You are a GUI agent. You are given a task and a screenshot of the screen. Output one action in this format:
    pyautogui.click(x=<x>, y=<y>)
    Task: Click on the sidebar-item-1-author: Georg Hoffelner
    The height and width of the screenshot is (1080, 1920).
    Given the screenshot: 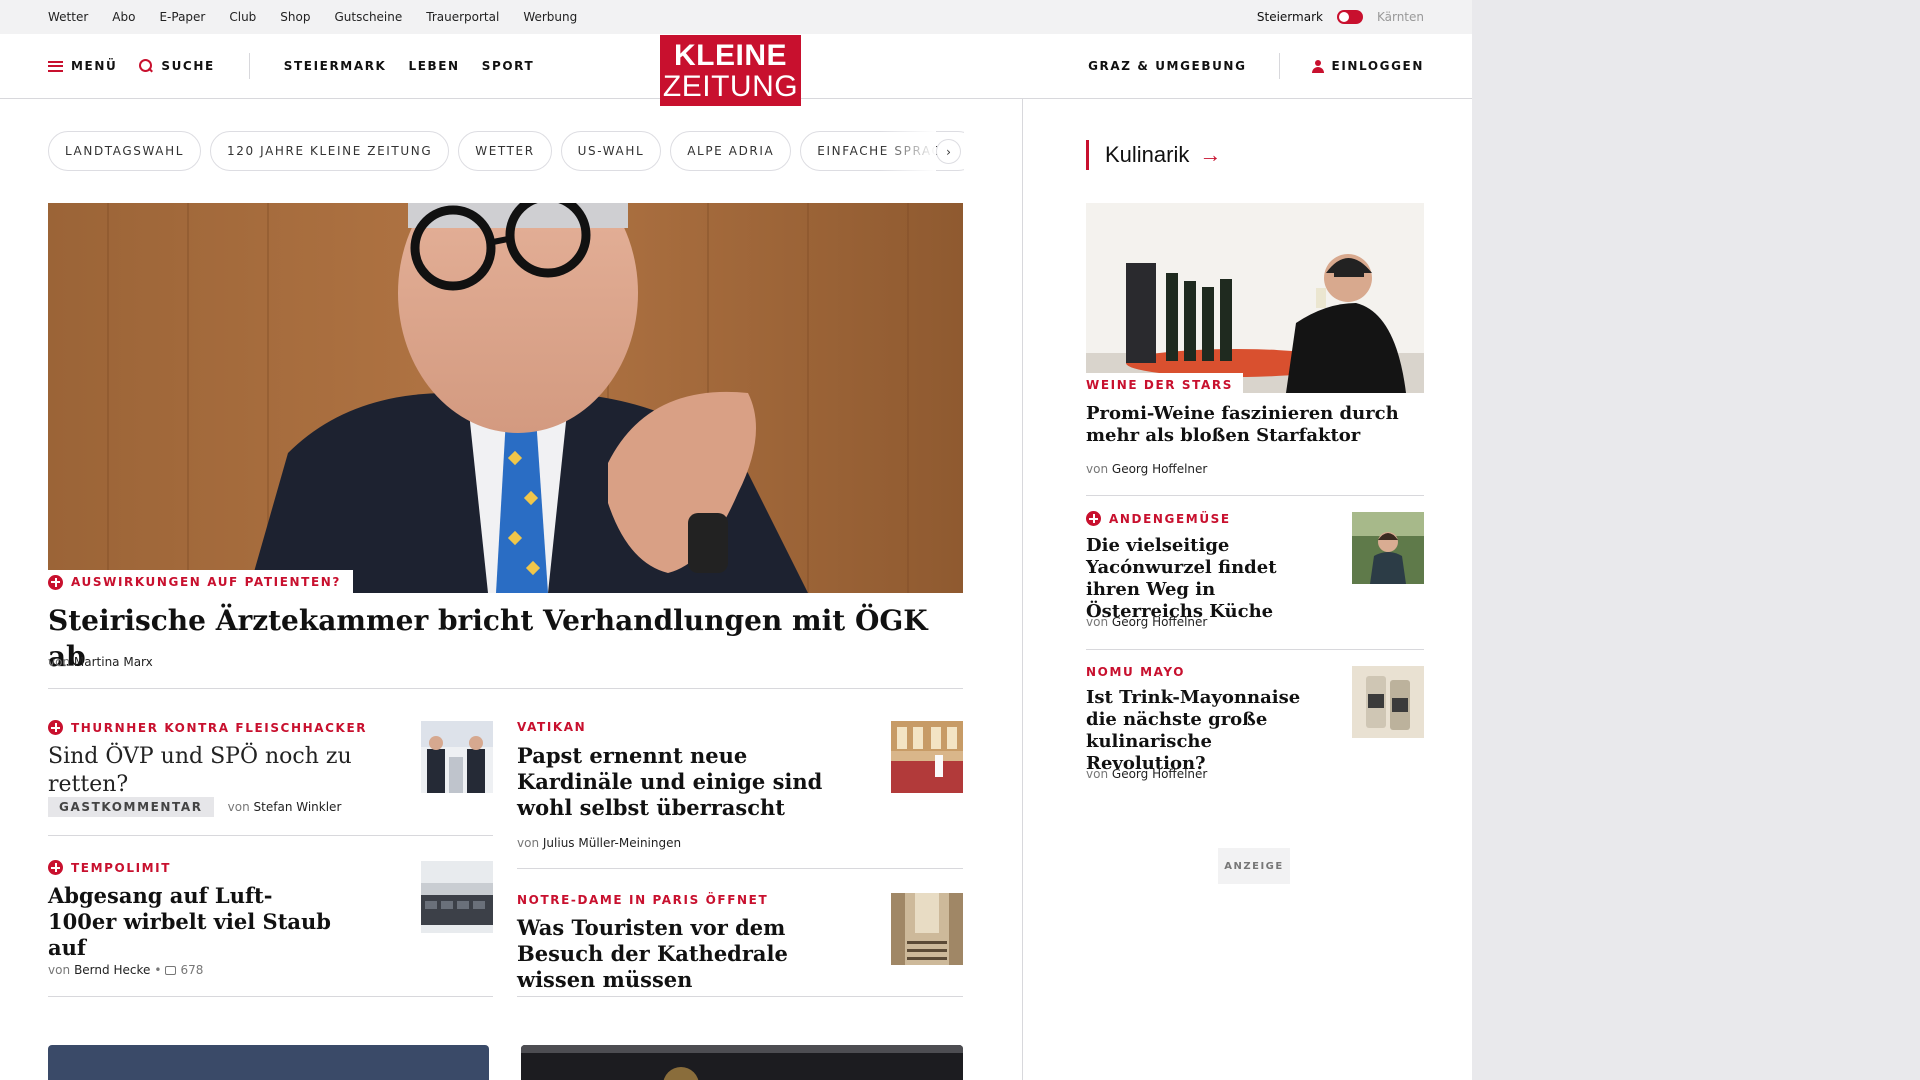 What is the action you would take?
    pyautogui.click(x=1159, y=469)
    